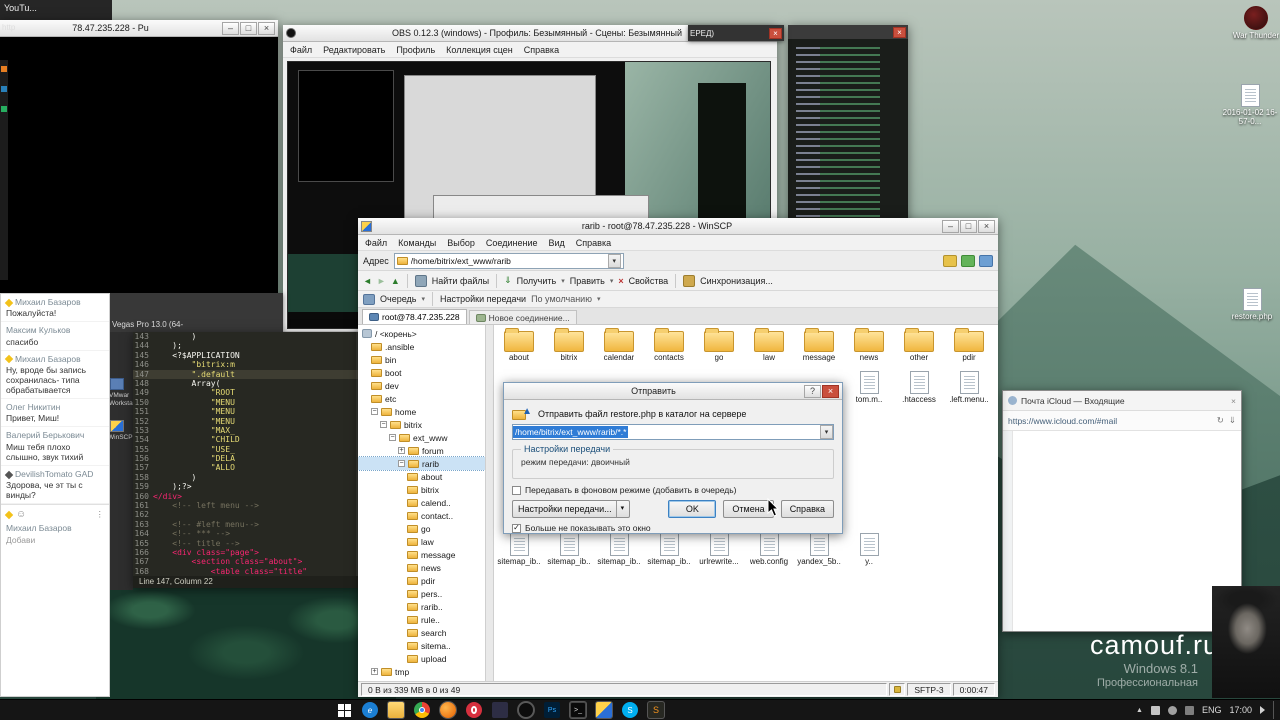  I want to click on file-item: yandex_5b.., so click(819, 549).